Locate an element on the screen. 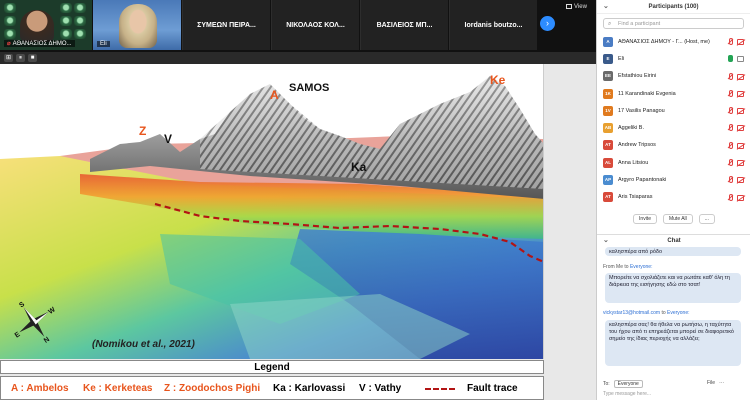  legend-vathy: V : Vathy is located at coordinates (380, 388).